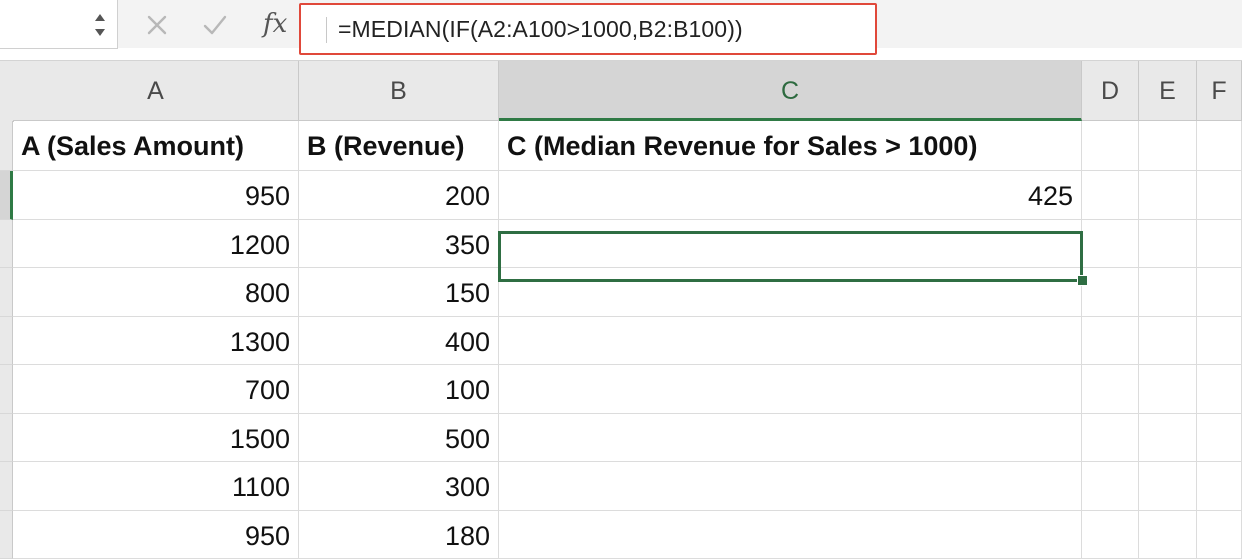  Describe the element at coordinates (399, 535) in the screenshot. I see `cell-b9: 180` at that location.